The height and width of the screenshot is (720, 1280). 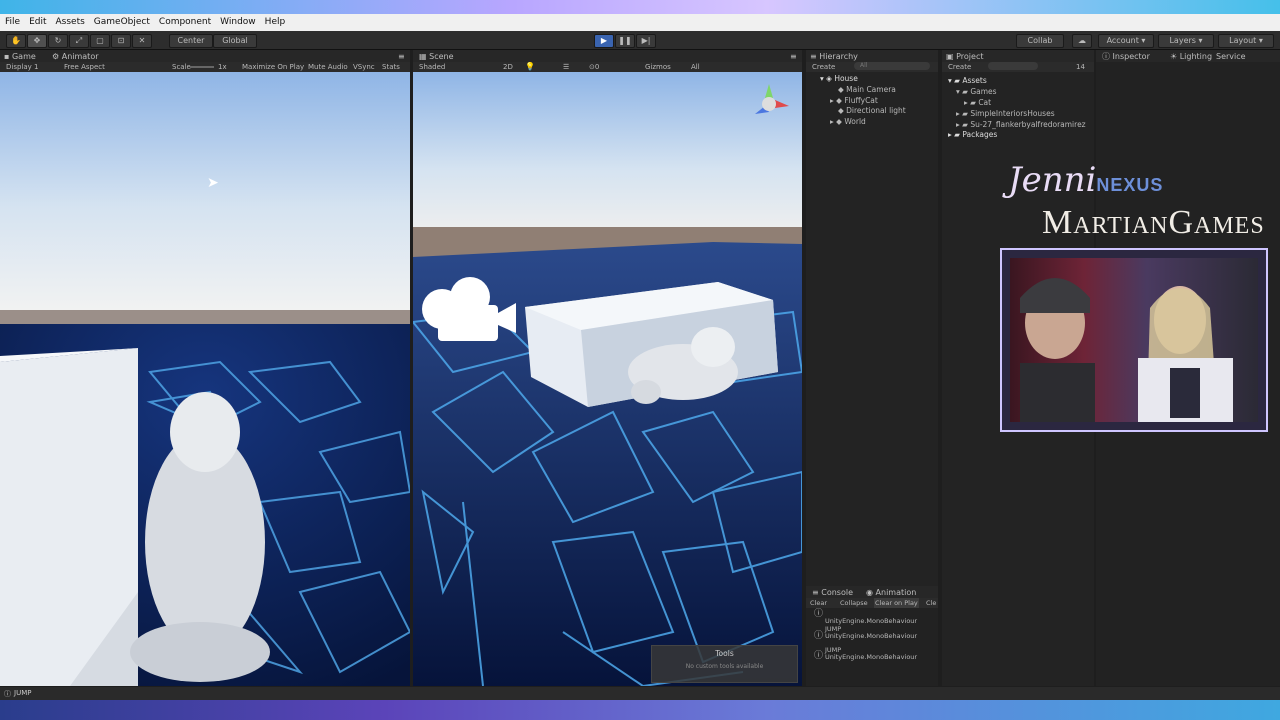 What do you see at coordinates (70, 20) in the screenshot?
I see `menu-assets: Assets` at bounding box center [70, 20].